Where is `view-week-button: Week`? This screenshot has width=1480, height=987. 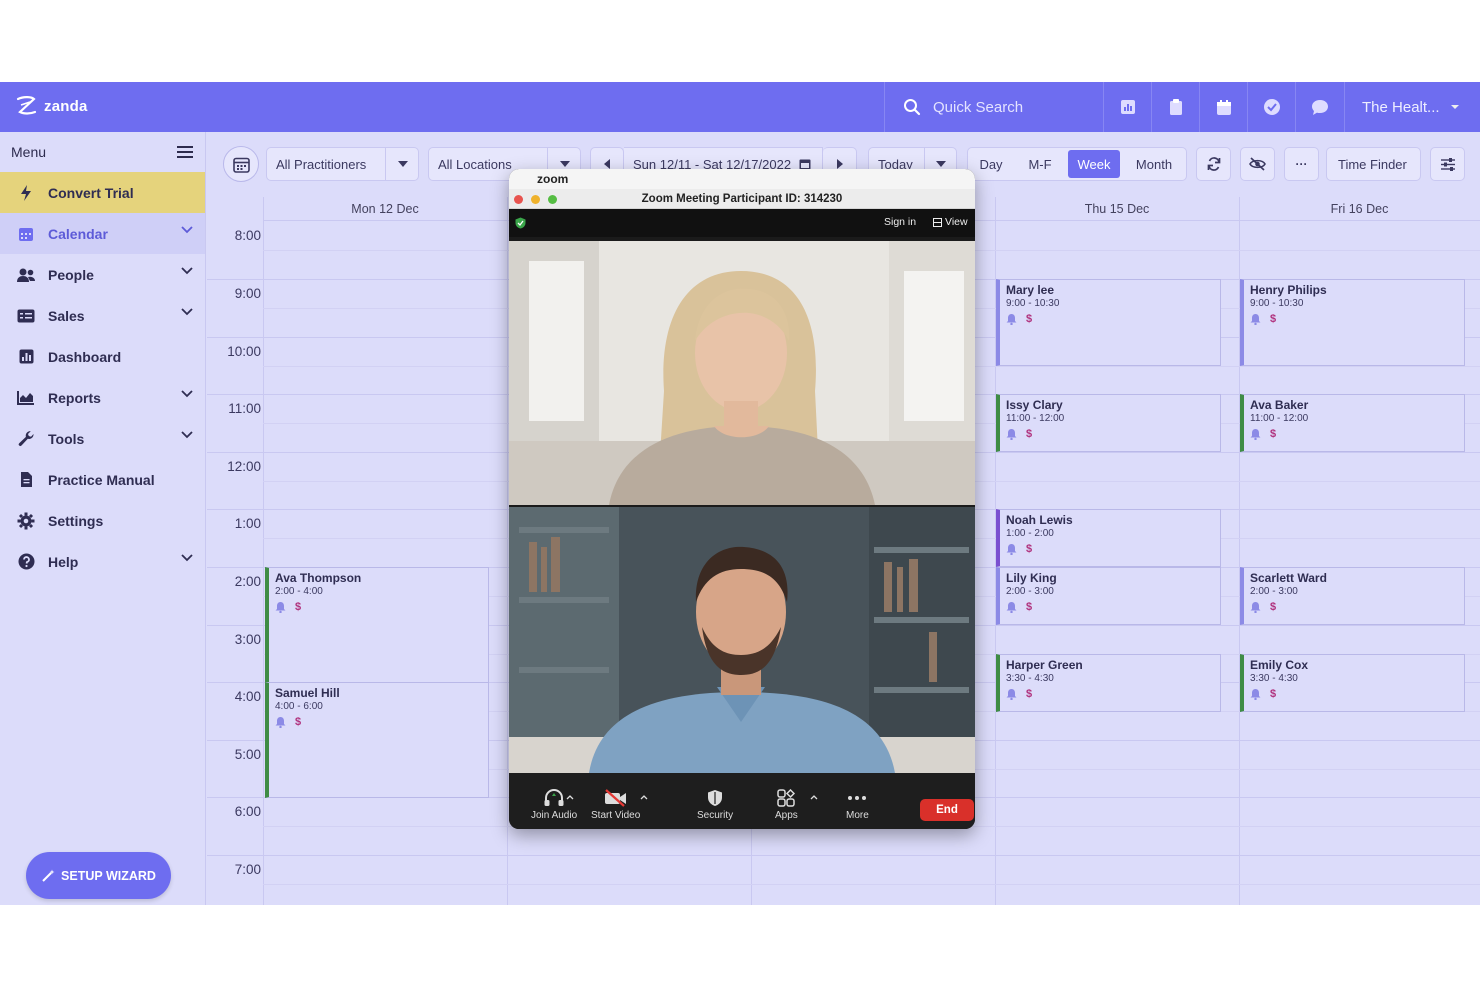 view-week-button: Week is located at coordinates (1094, 164).